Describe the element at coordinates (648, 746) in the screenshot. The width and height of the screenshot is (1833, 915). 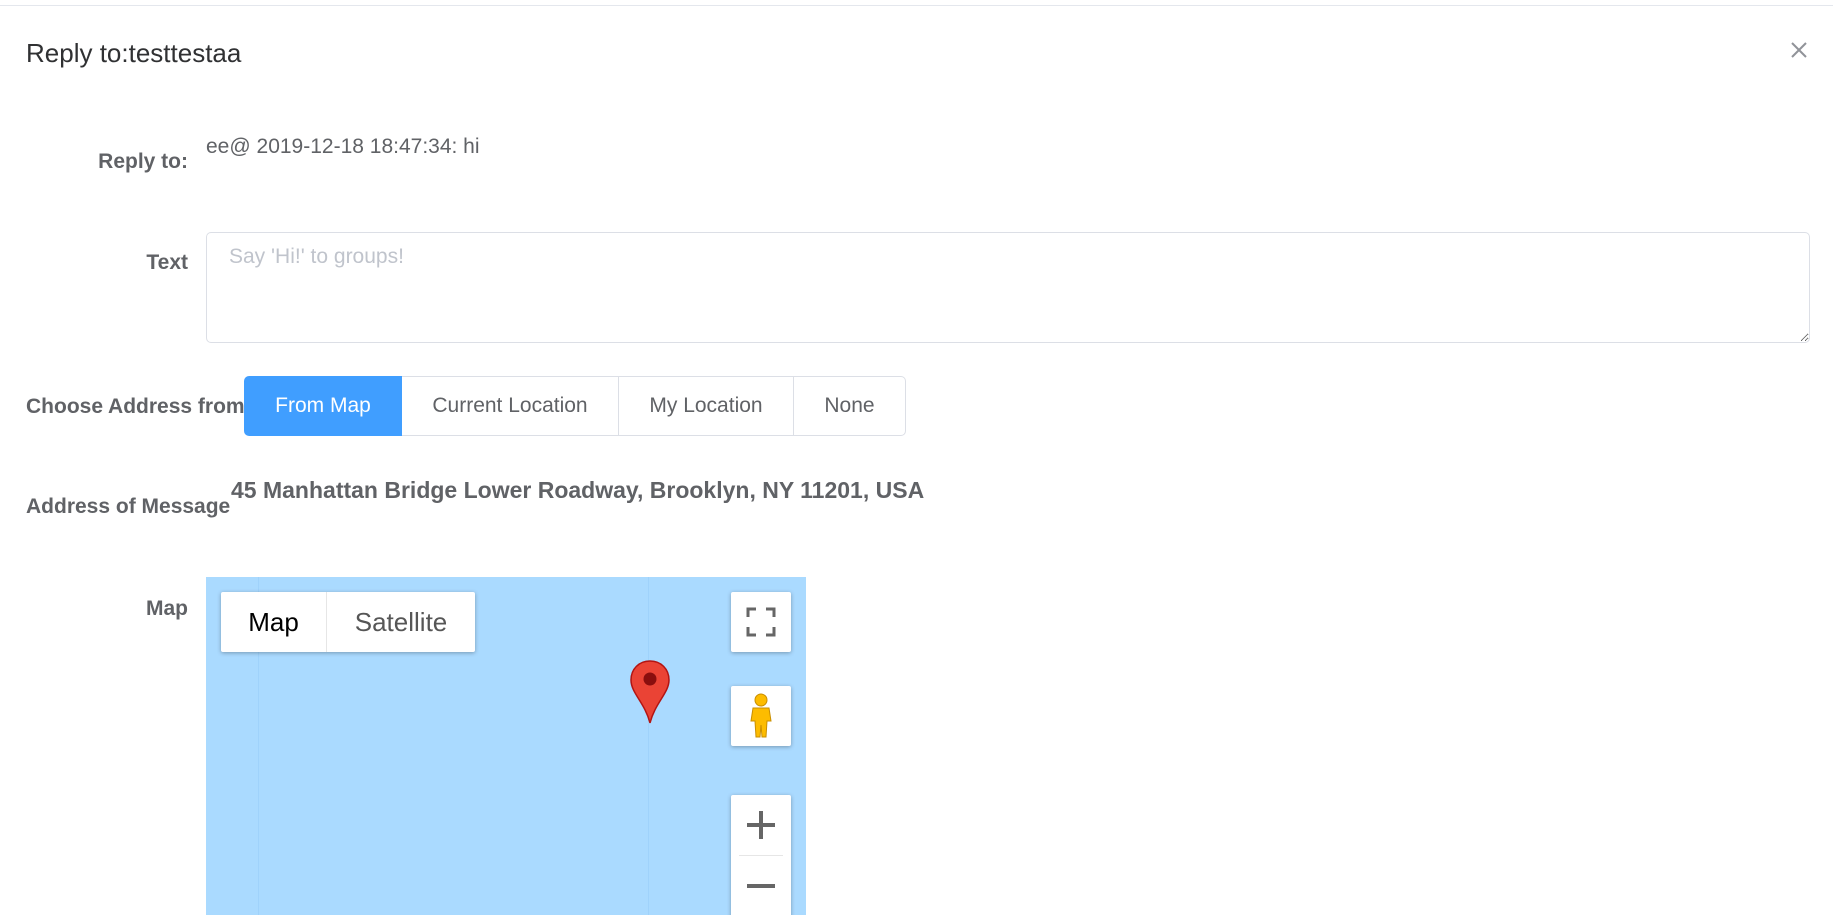
I see `map-tile-seam` at that location.